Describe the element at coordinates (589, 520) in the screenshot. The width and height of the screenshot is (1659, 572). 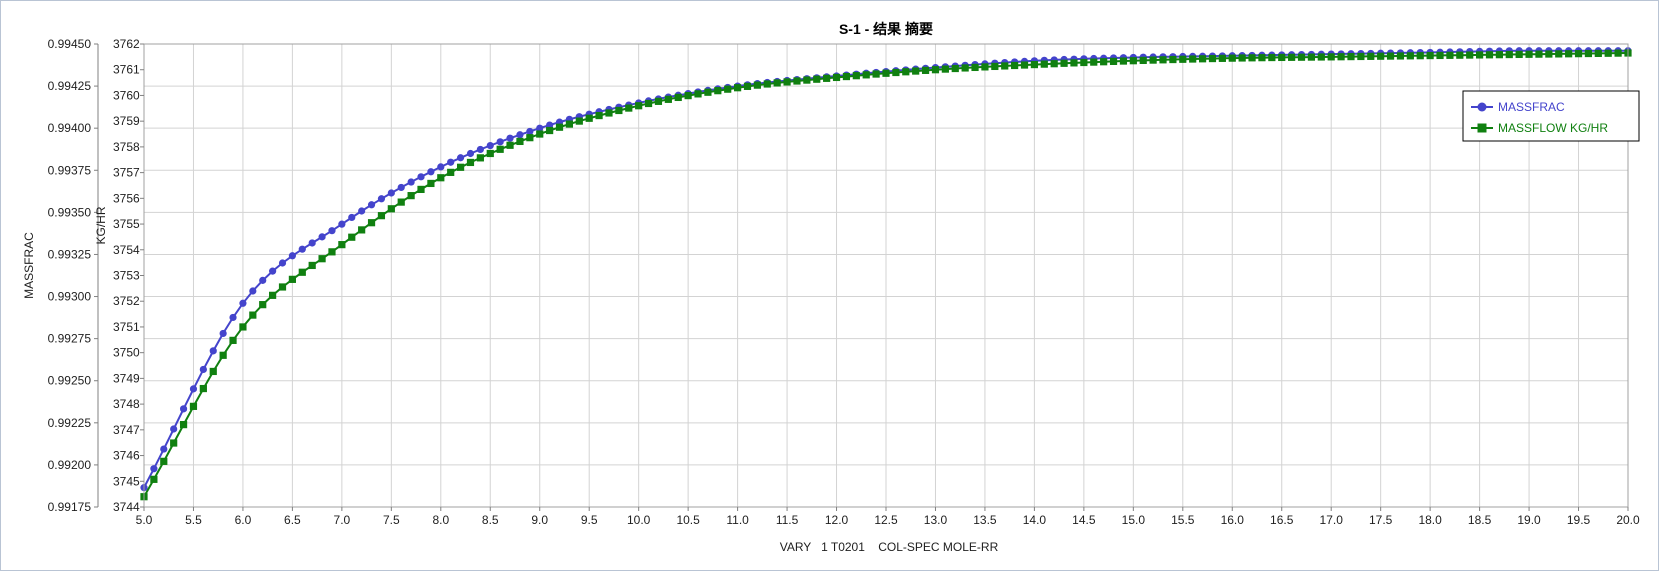
I see `x-tick-label: 9.5` at that location.